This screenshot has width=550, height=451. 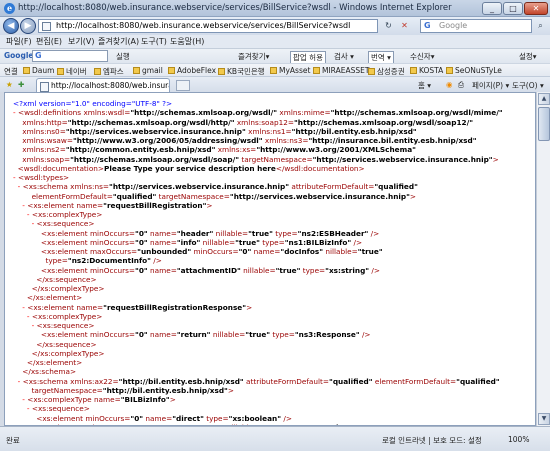 What do you see at coordinates (304, 113) in the screenshot?
I see `xml-token: xmlns:mime=` at bounding box center [304, 113].